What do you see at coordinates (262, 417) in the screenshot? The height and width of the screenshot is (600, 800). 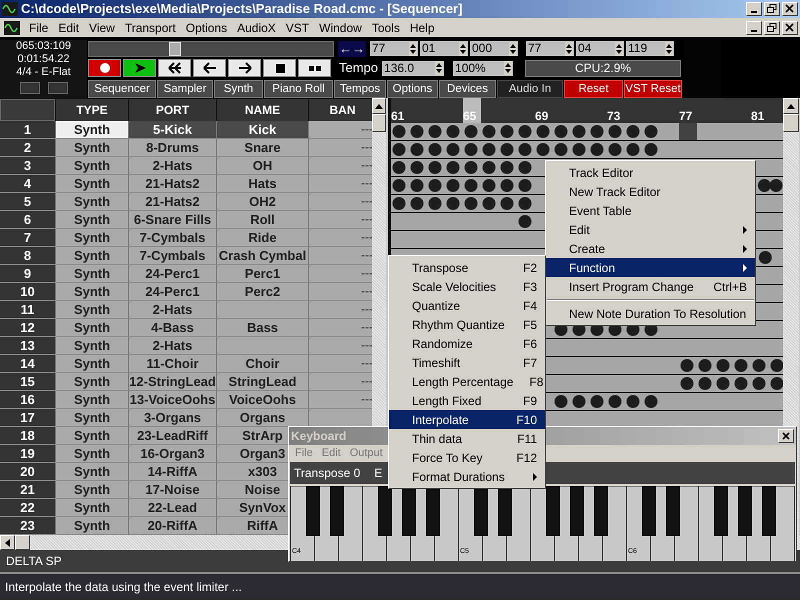 I see `table-cell: Organs` at bounding box center [262, 417].